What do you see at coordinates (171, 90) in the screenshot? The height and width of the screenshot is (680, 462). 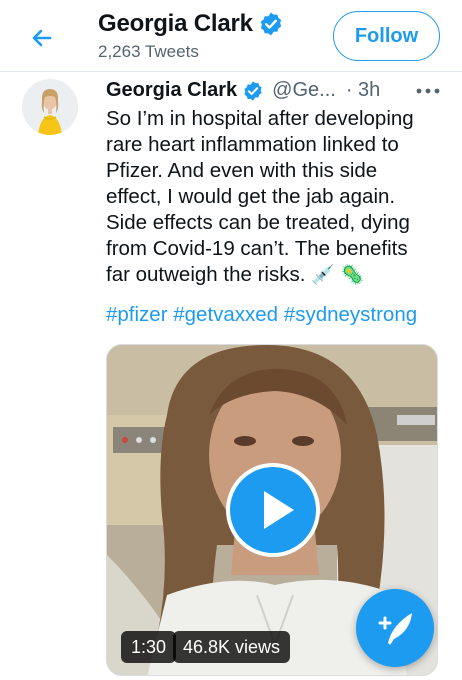 I see `tweet-author-name: Georgia Clark` at bounding box center [171, 90].